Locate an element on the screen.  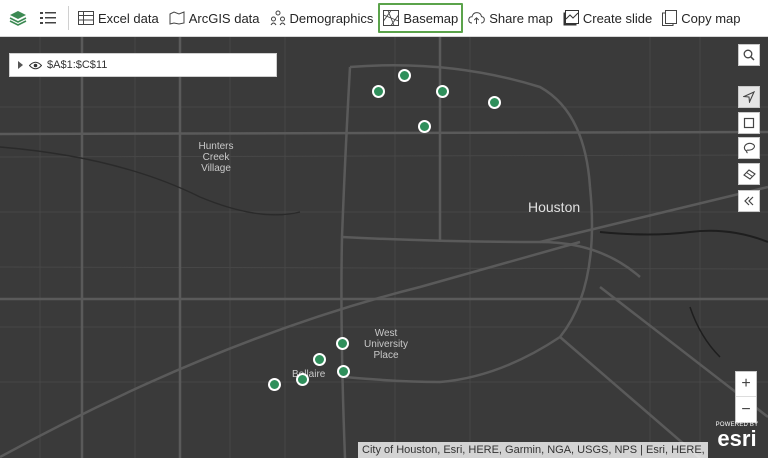
zoom-control: + − is located at coordinates (746, 397).